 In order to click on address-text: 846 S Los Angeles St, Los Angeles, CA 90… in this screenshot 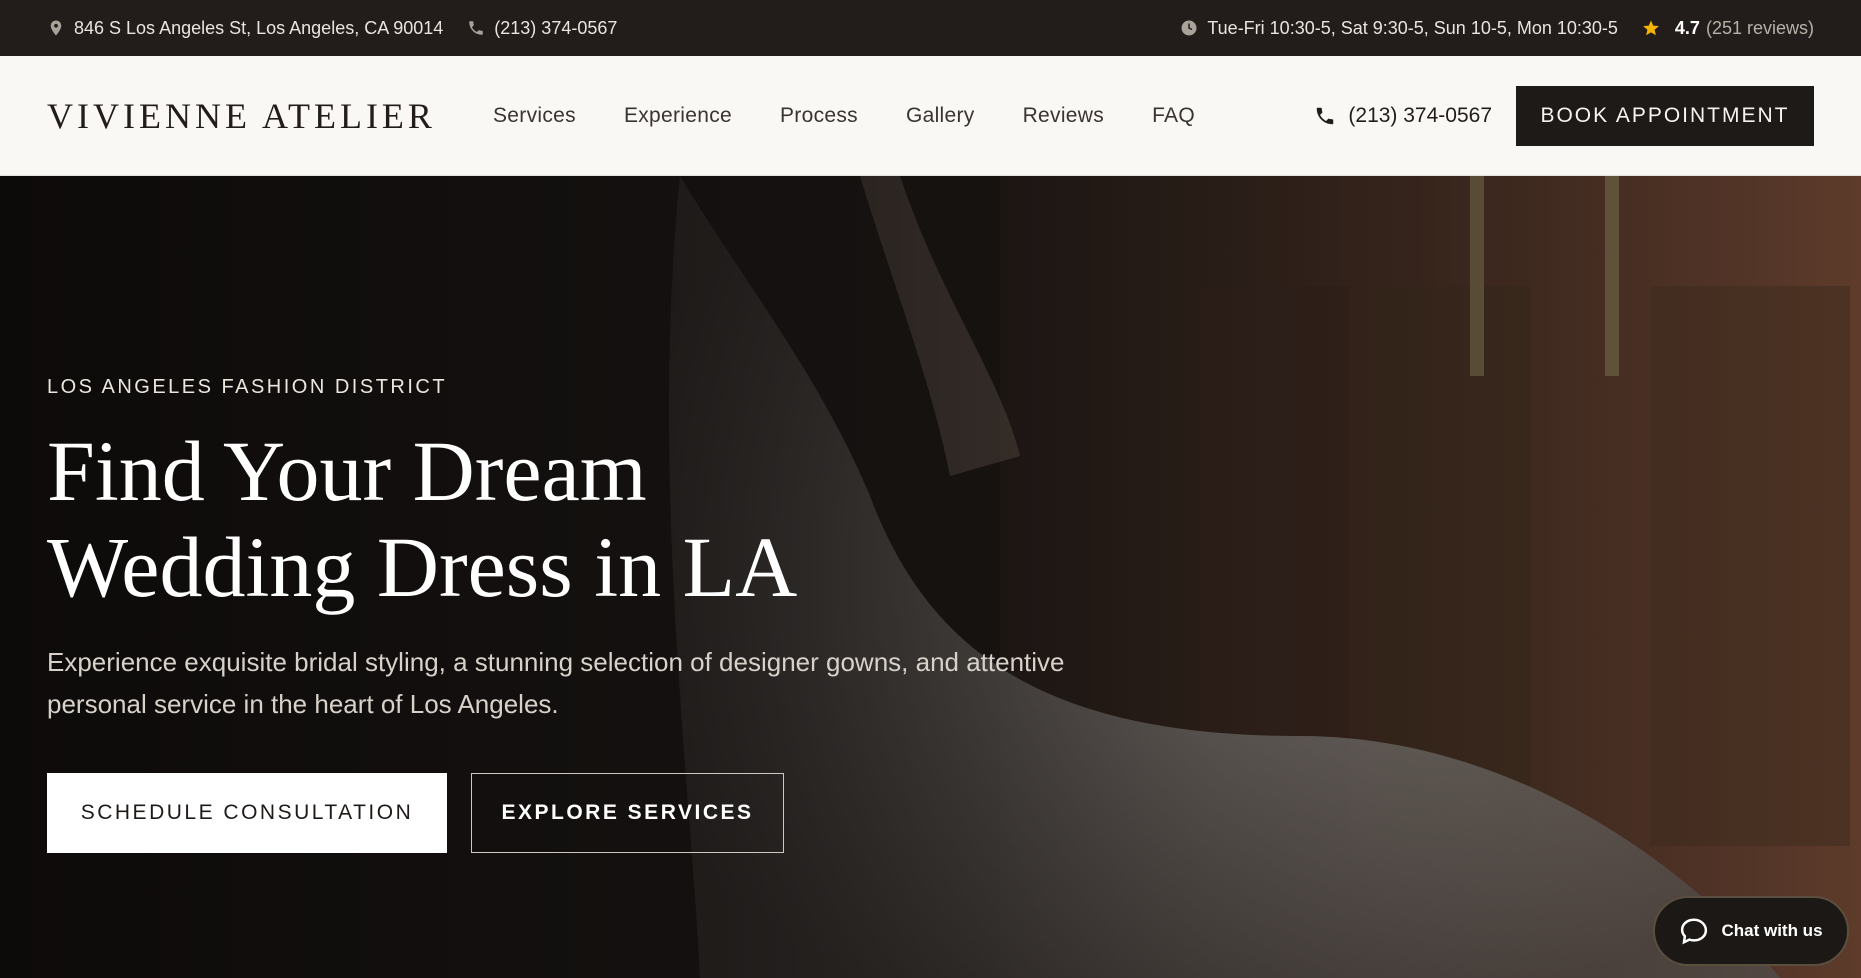, I will do `click(259, 27)`.